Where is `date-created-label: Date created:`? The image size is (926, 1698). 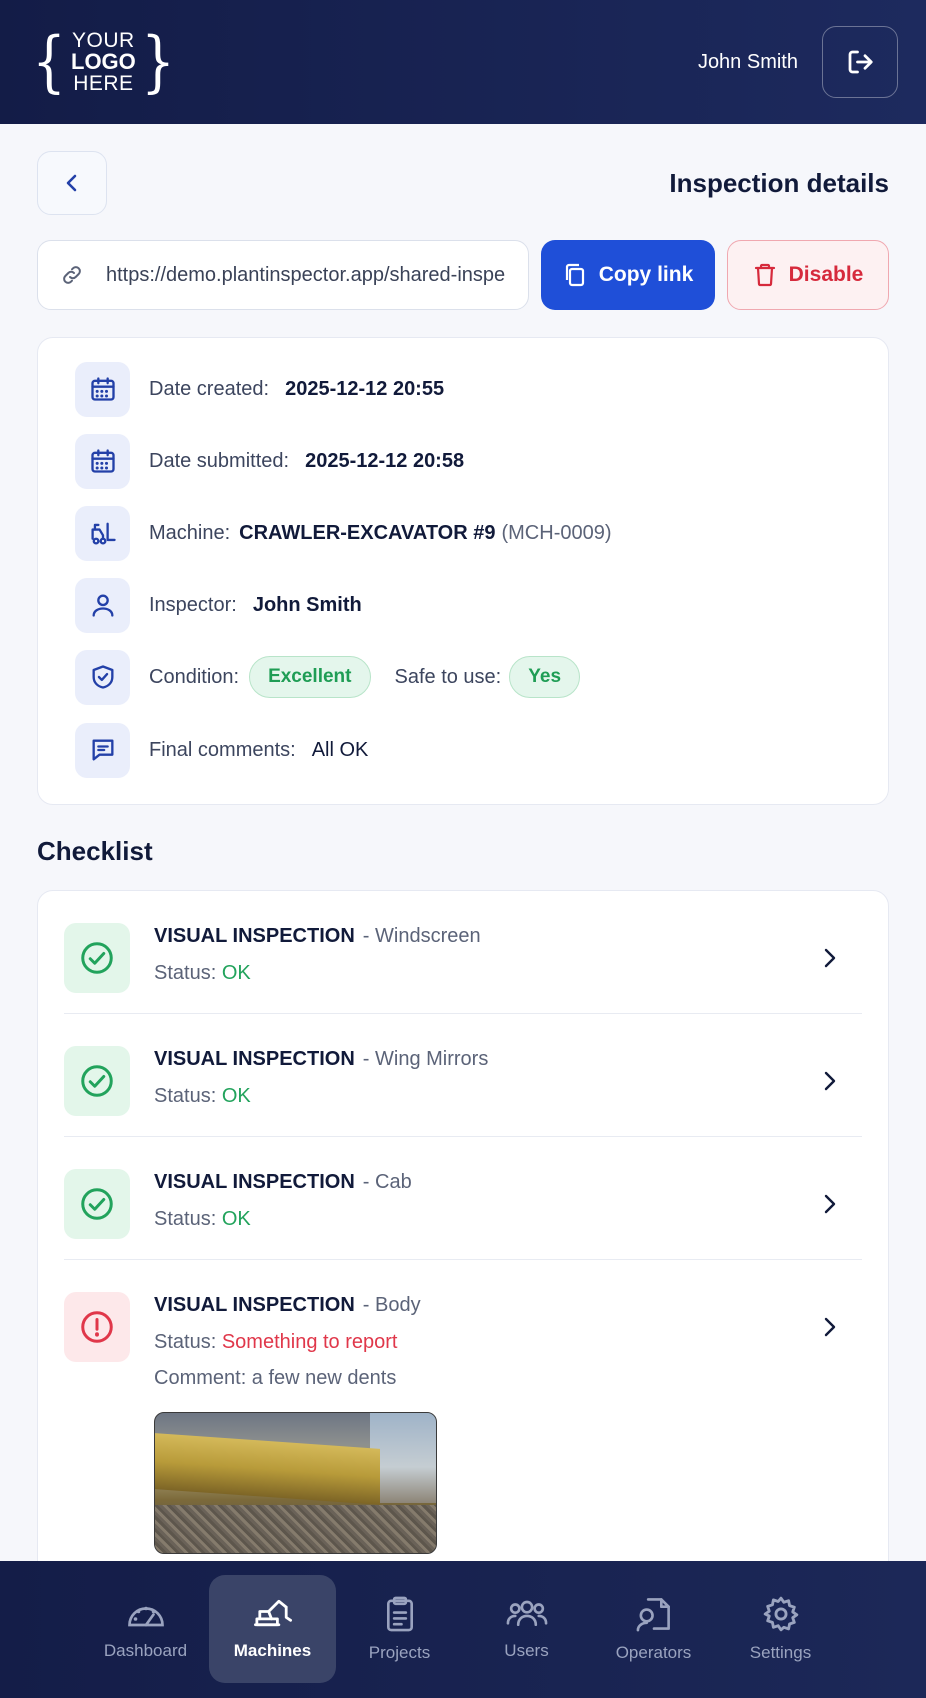
date-created-label: Date created: is located at coordinates (209, 388).